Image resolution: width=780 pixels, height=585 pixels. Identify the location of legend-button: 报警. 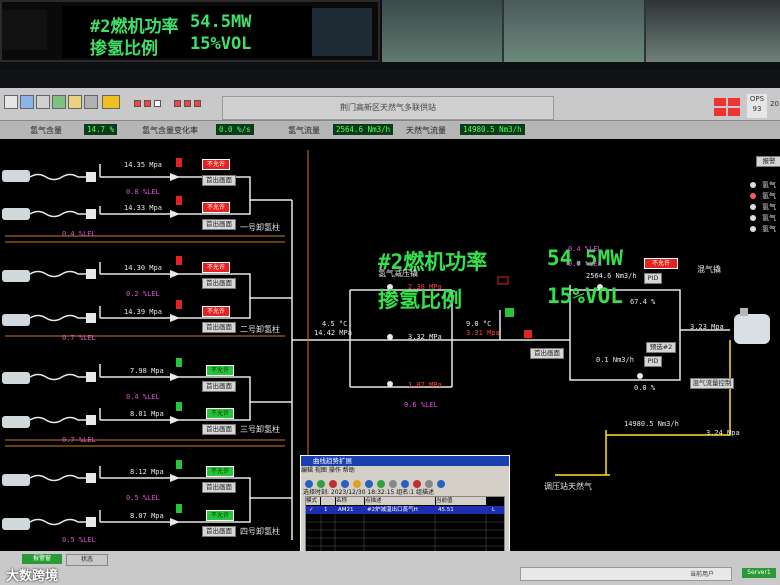
(768, 161).